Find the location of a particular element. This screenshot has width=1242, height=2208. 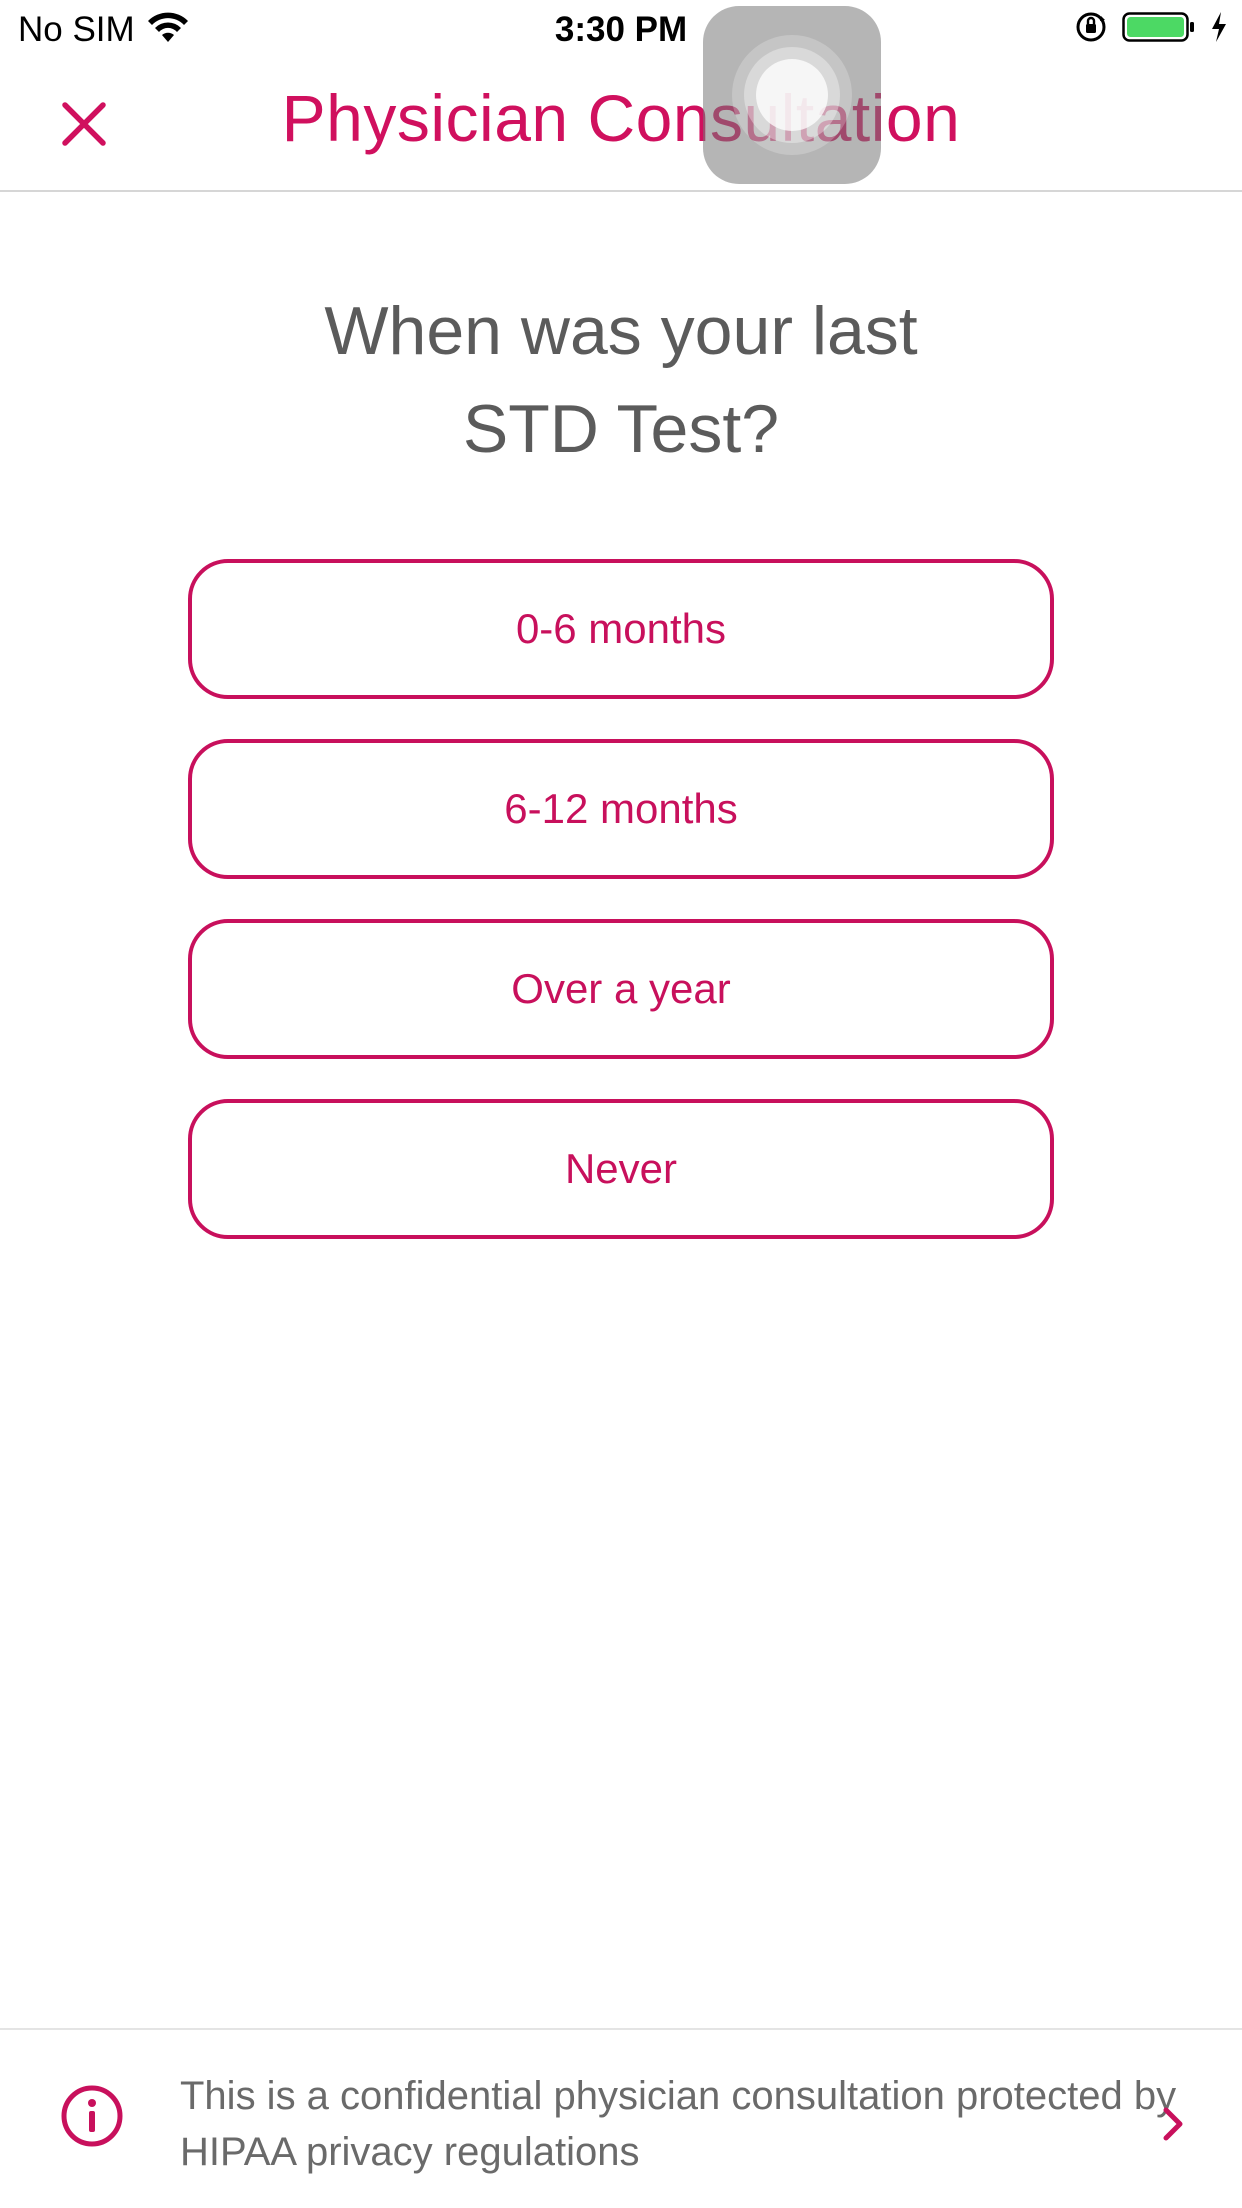

status-right is located at coordinates (1151, 29).